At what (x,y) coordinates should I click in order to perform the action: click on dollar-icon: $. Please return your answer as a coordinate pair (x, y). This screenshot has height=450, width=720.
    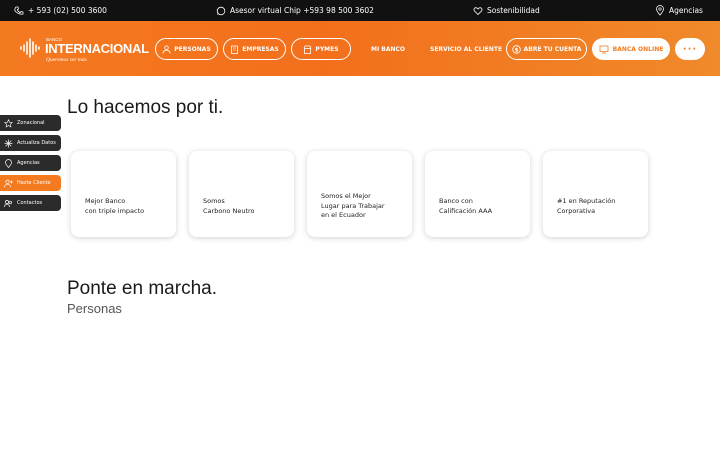
    Looking at the image, I should click on (516, 49).